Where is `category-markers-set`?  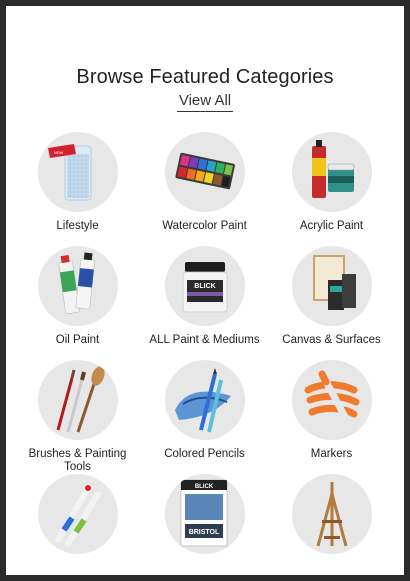
category-markers-set is located at coordinates (77, 524).